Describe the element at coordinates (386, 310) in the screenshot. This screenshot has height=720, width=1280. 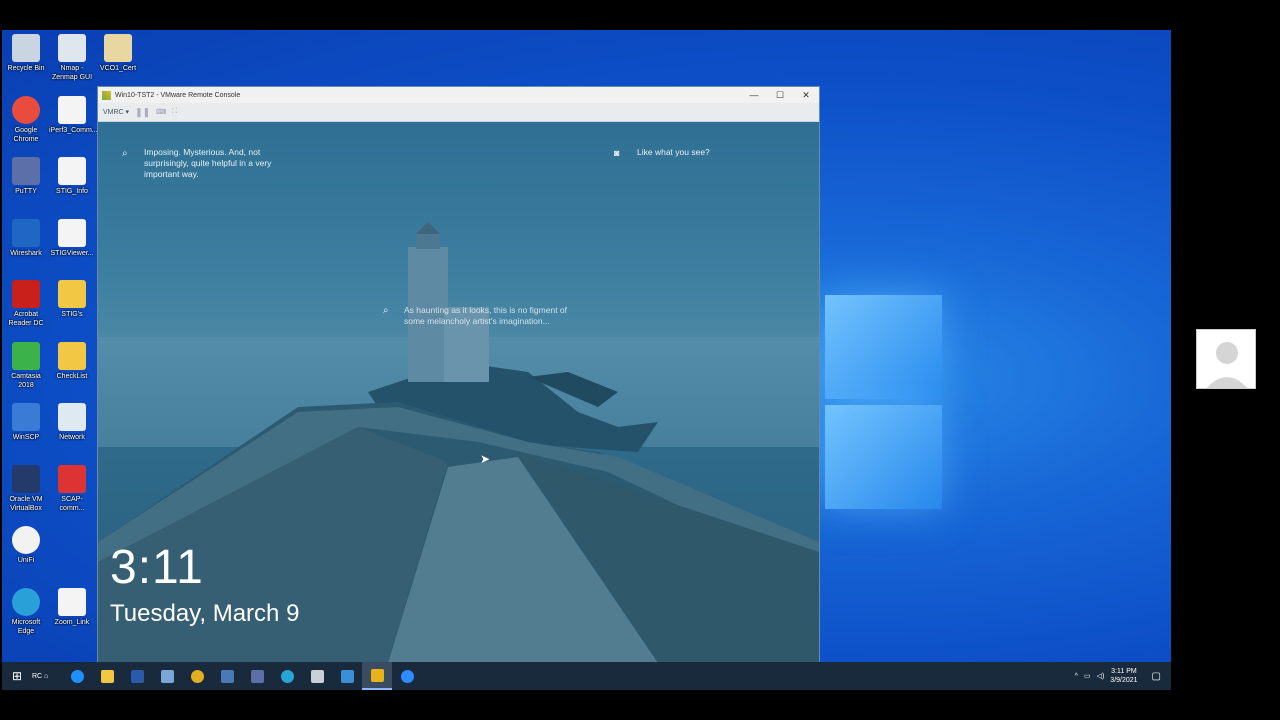
I see `search-icon-2: ⌕` at that location.